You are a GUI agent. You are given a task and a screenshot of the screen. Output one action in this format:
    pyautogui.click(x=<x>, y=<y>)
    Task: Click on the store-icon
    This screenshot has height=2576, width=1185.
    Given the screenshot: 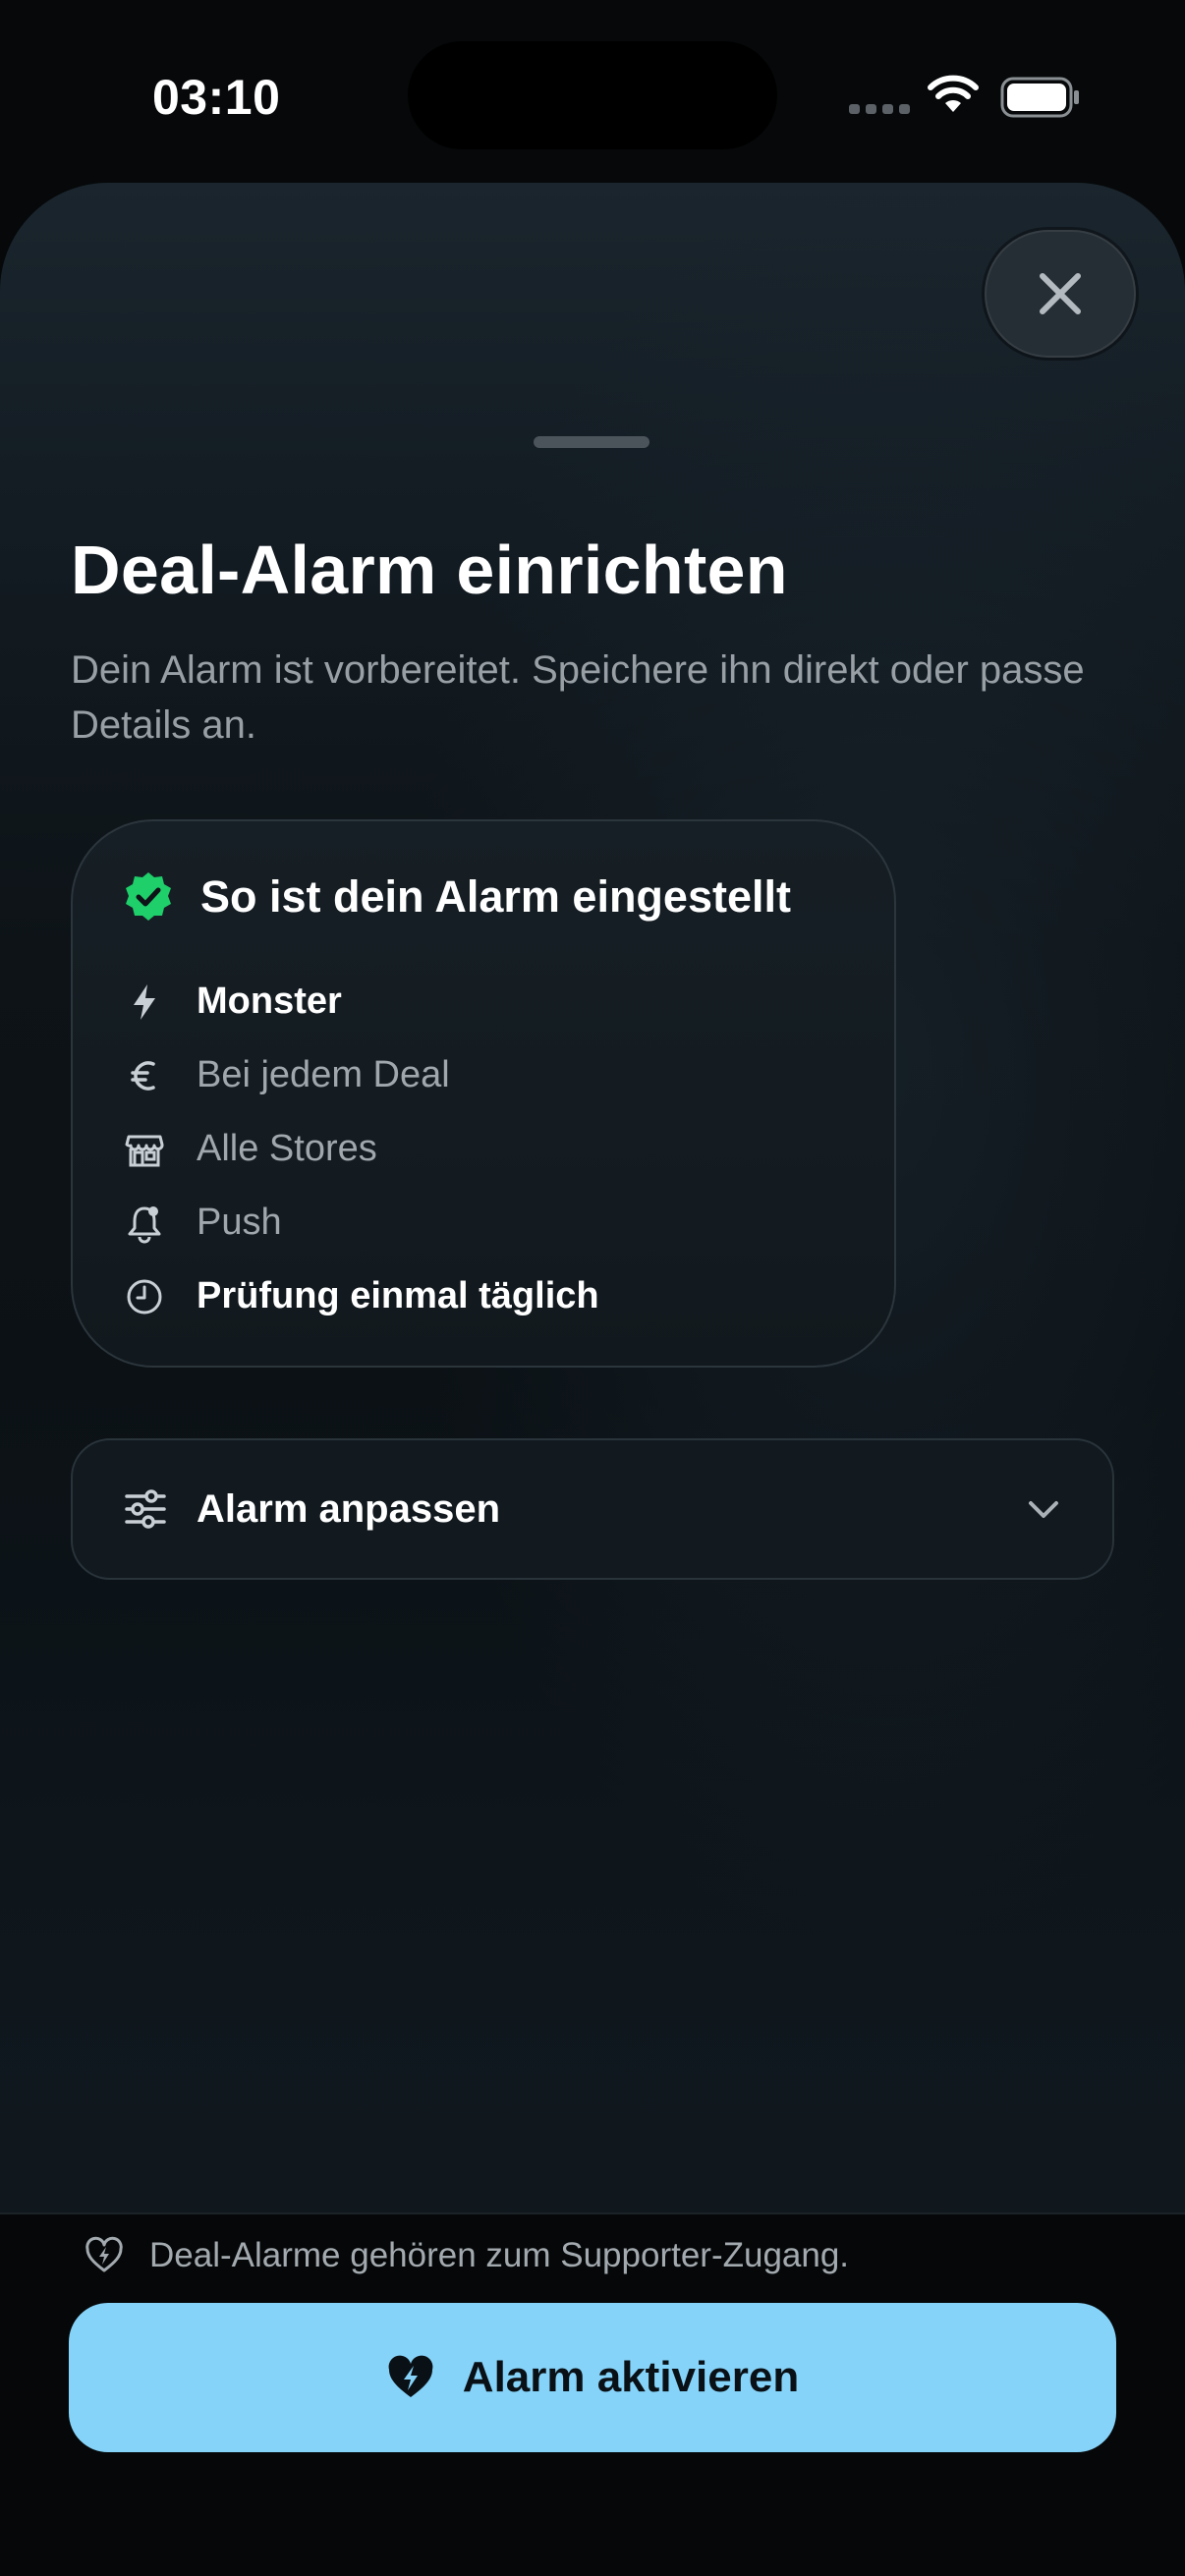 What is the action you would take?
    pyautogui.click(x=145, y=1150)
    